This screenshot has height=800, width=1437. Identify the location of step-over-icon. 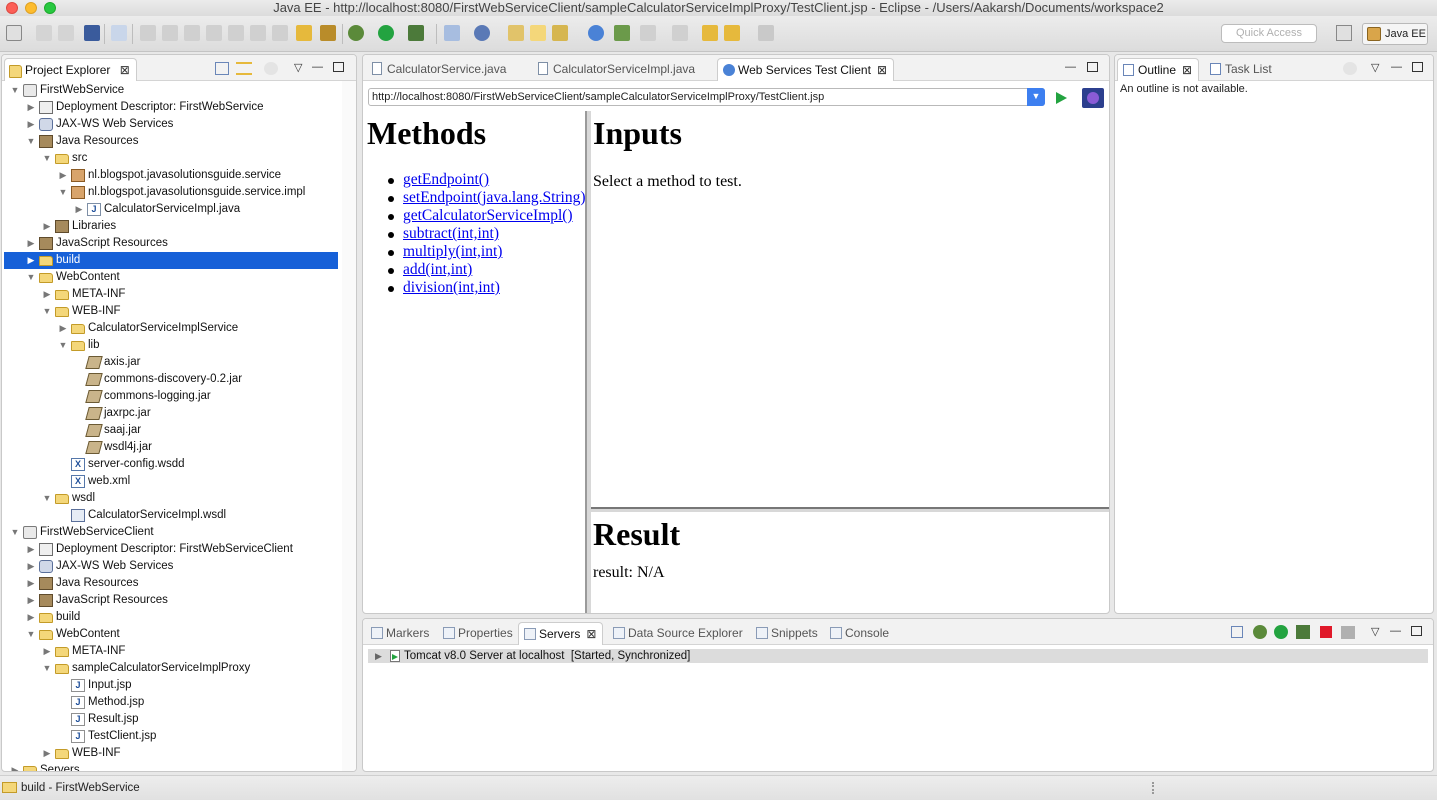
(258, 33).